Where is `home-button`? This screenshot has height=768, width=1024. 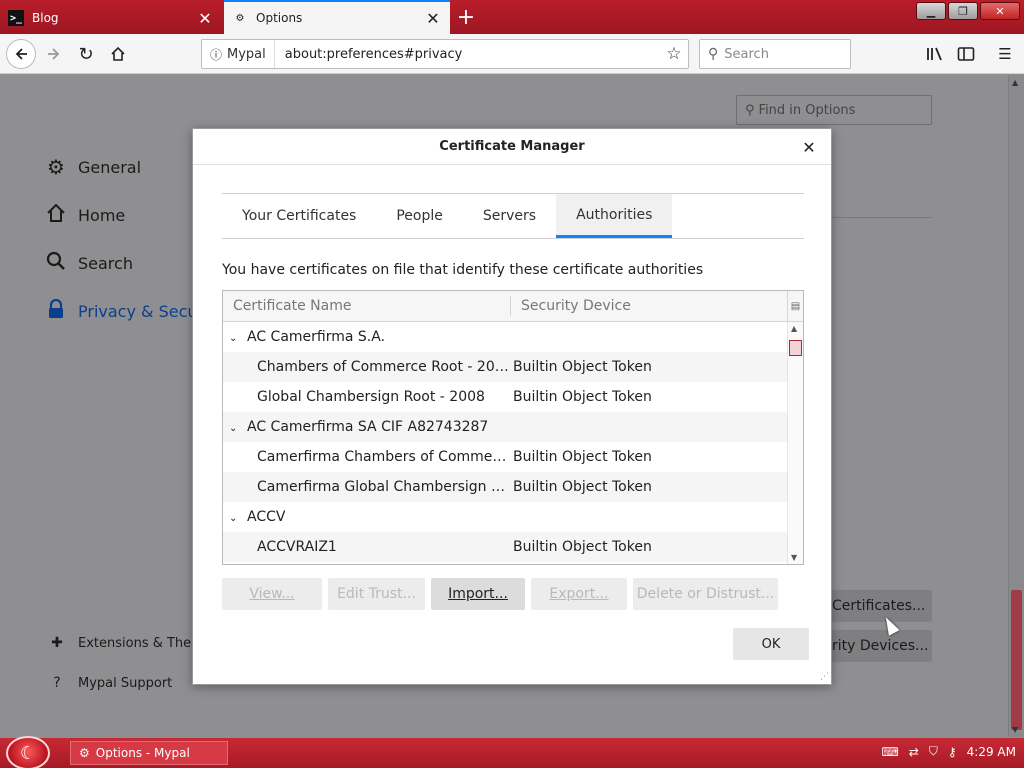
home-button is located at coordinates (118, 54).